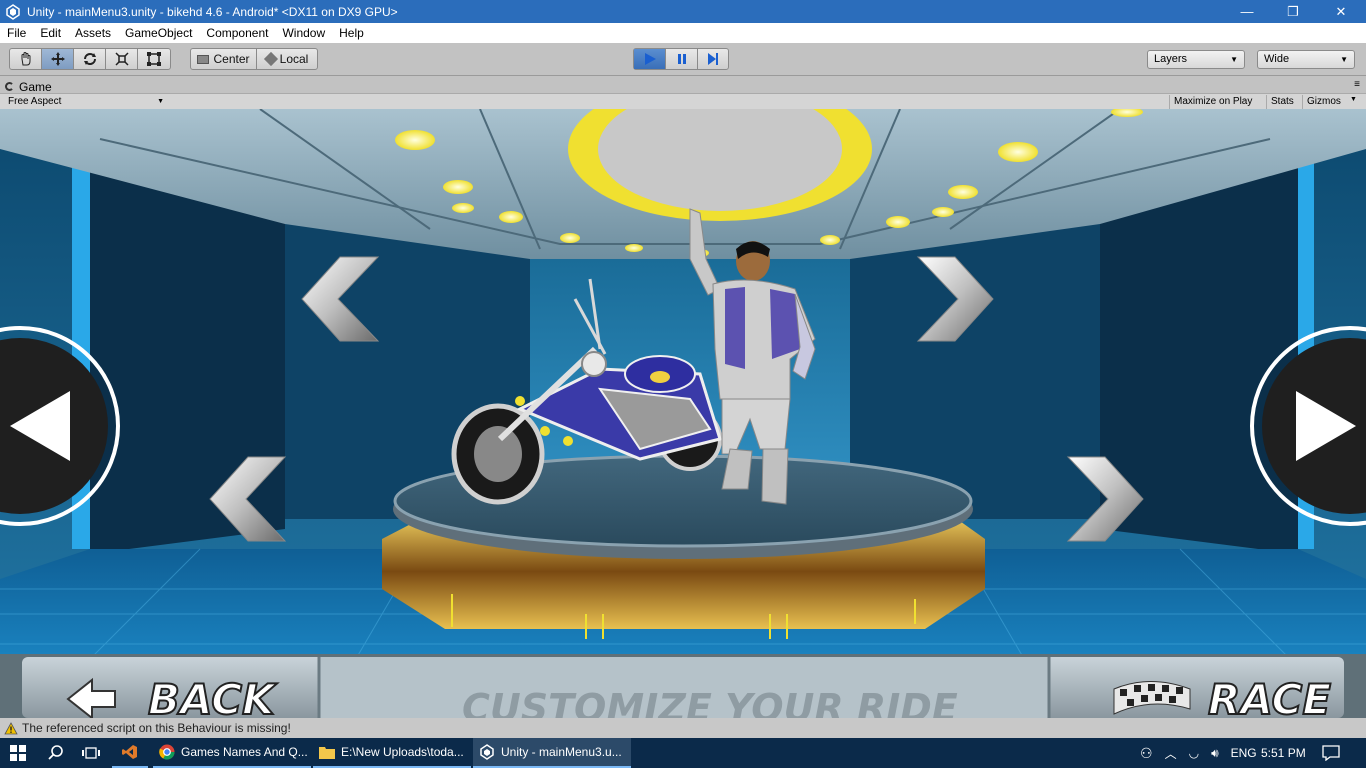 The width and height of the screenshot is (1366, 768). I want to click on visual-studio-taskbar-button, so click(130, 753).